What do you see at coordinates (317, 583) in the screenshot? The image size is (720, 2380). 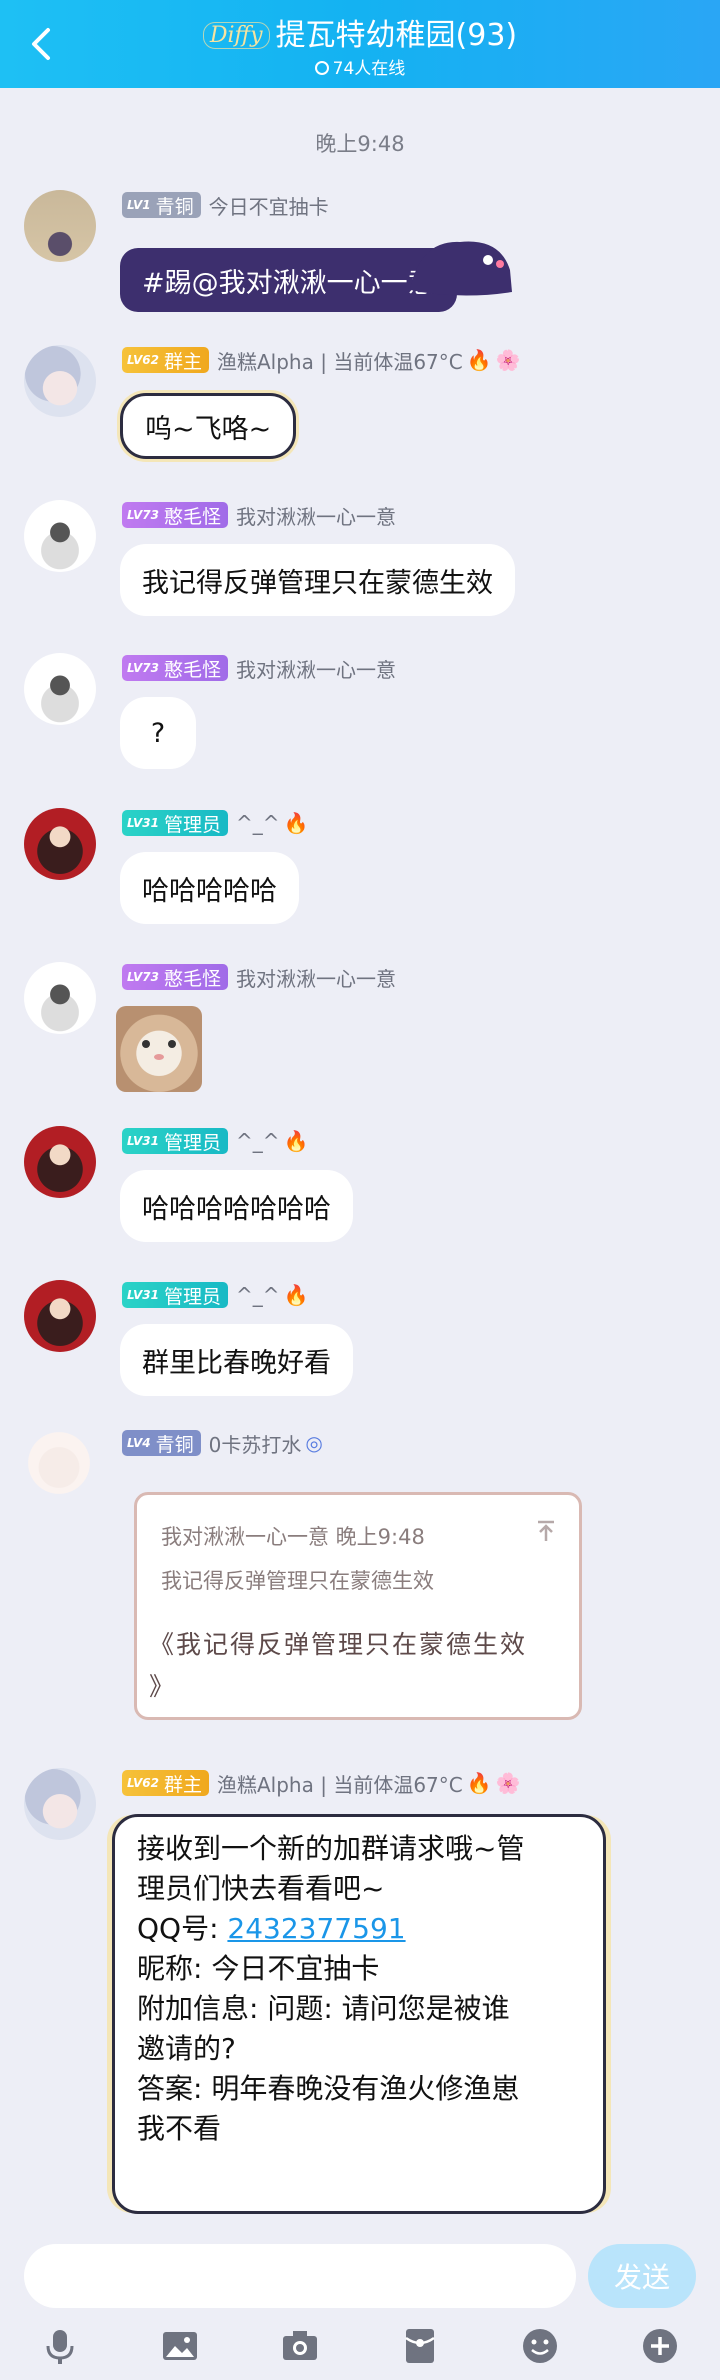 I see `message-text: 我记得反弹管理只在蒙德生效` at bounding box center [317, 583].